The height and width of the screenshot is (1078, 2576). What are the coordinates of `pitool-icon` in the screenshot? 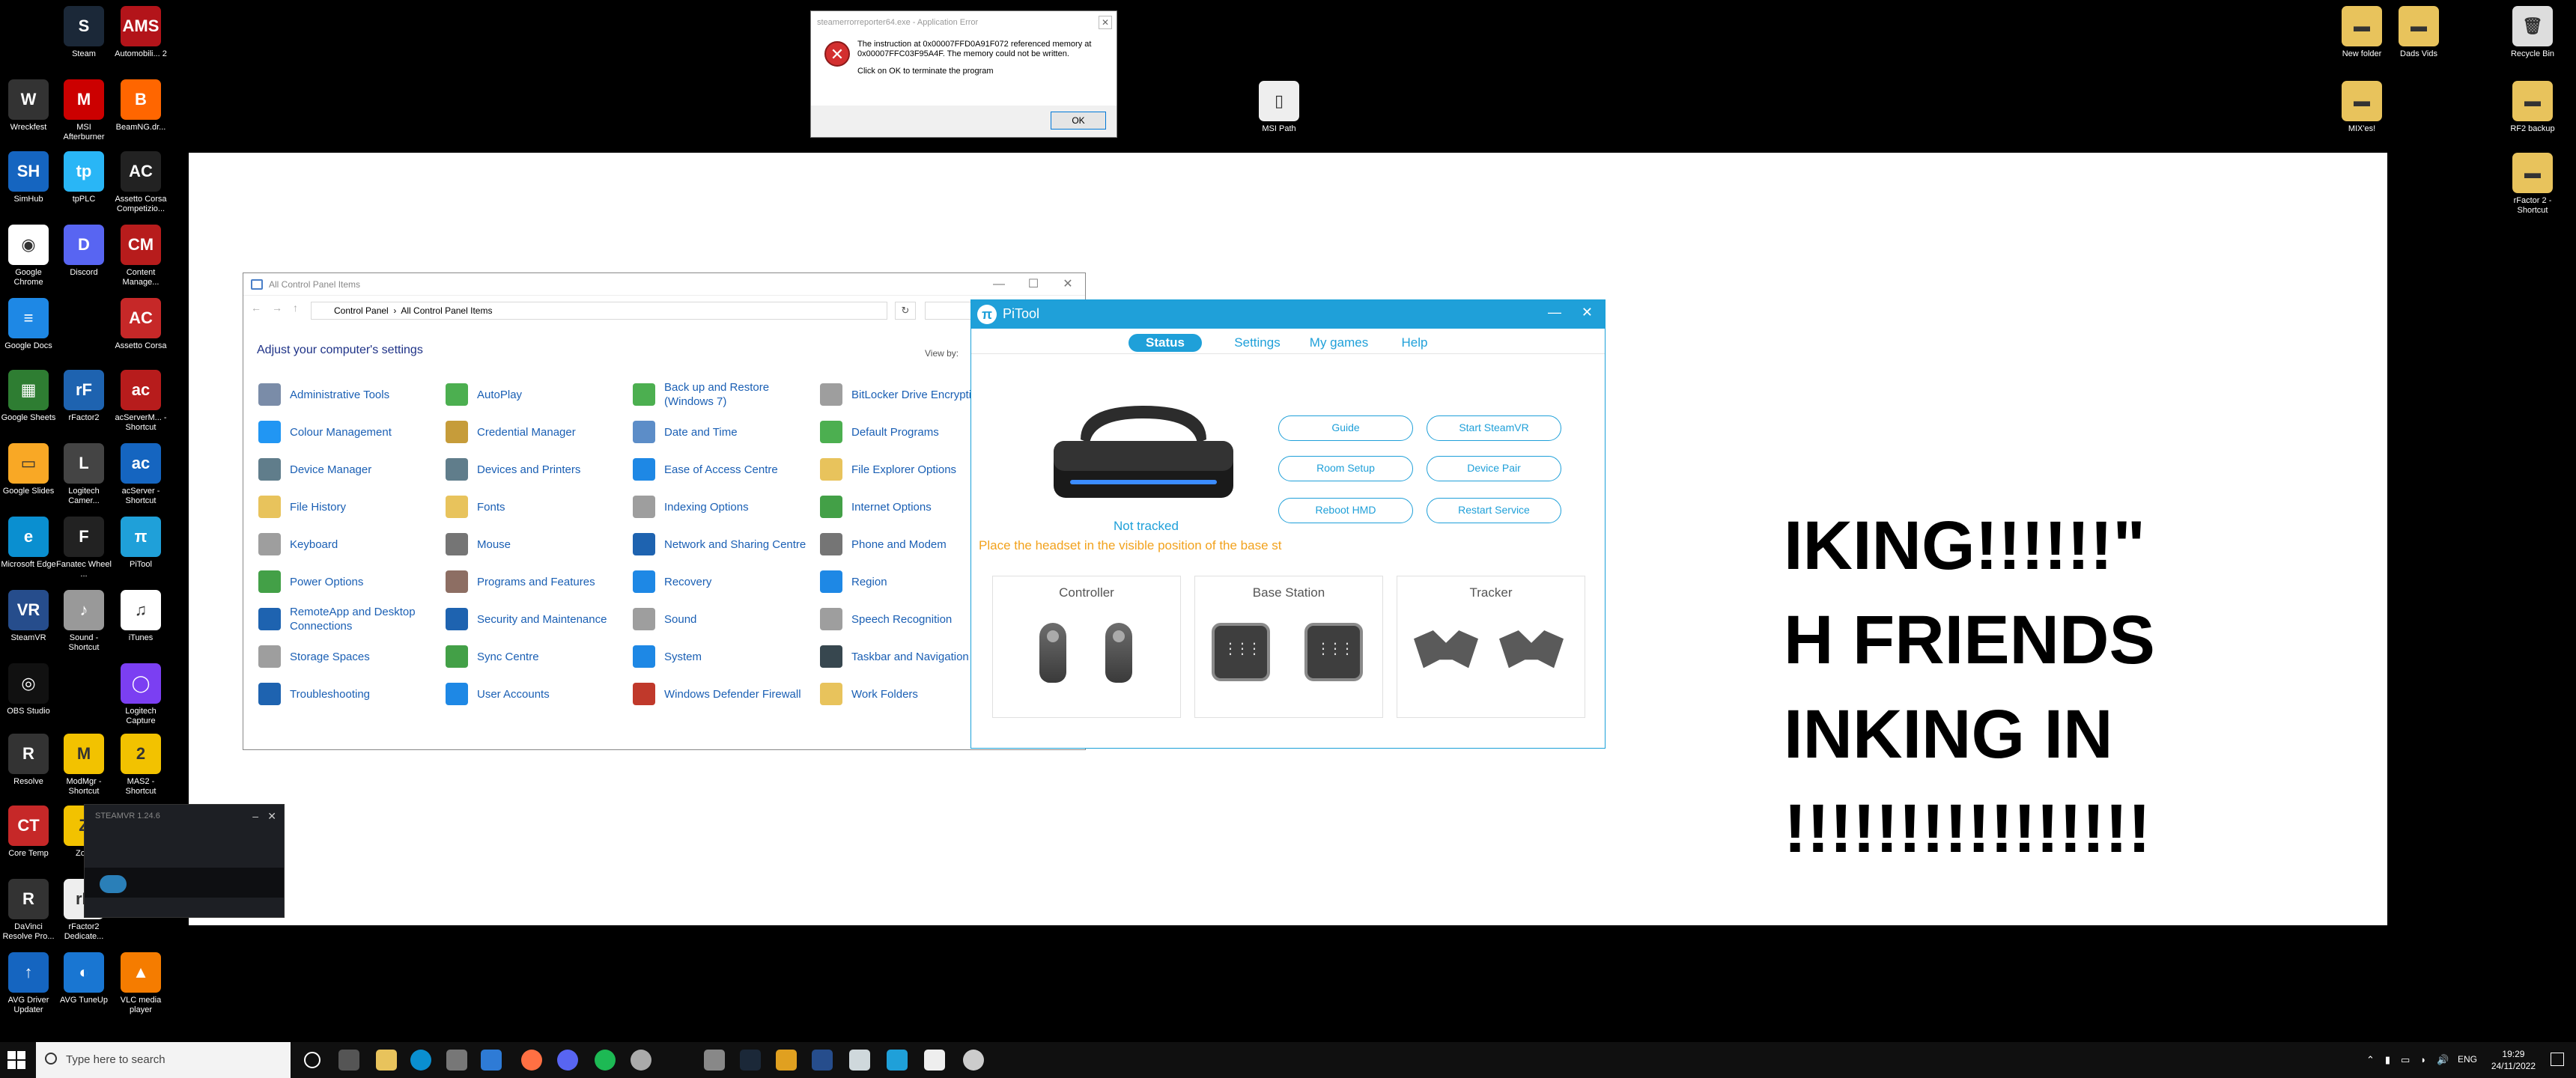 It's located at (897, 1060).